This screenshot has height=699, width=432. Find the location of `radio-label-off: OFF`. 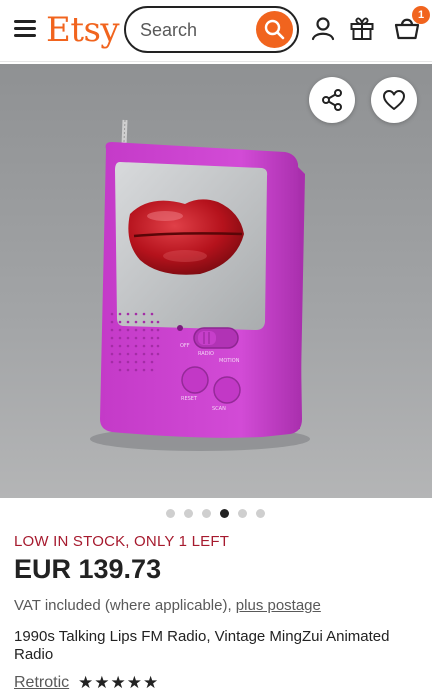

radio-label-off: OFF is located at coordinates (185, 346).